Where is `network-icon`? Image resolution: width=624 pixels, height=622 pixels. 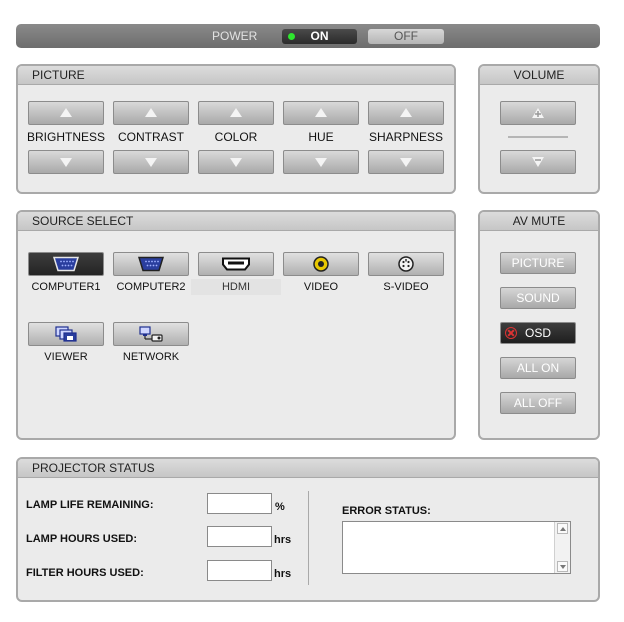
network-icon is located at coordinates (151, 334).